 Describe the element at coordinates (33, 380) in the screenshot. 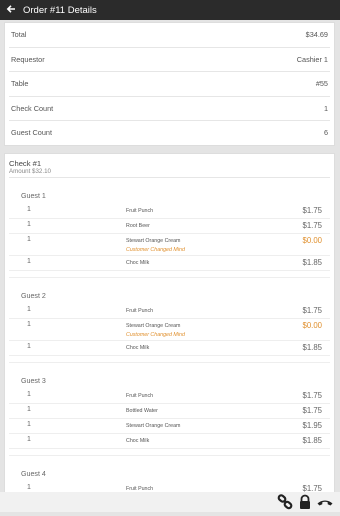

I see `guest-title: Guest 3` at that location.